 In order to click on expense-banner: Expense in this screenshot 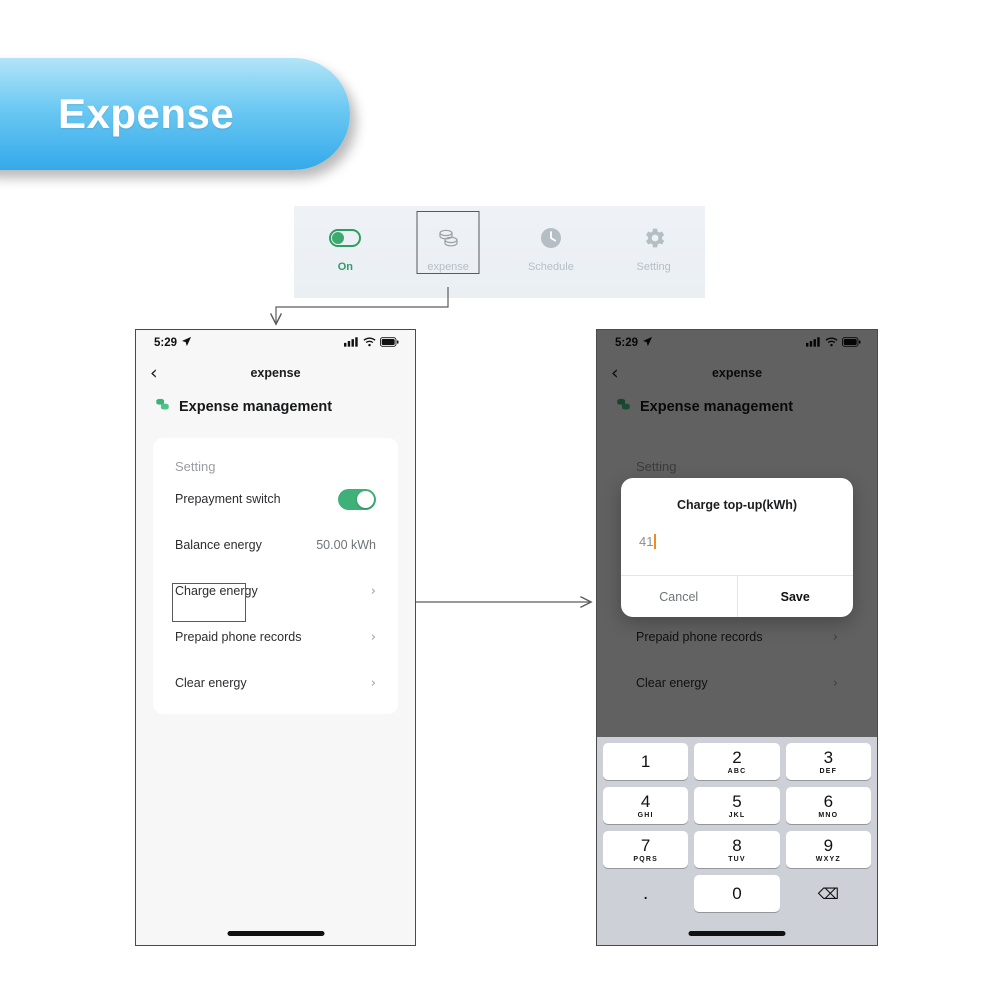, I will do `click(175, 114)`.